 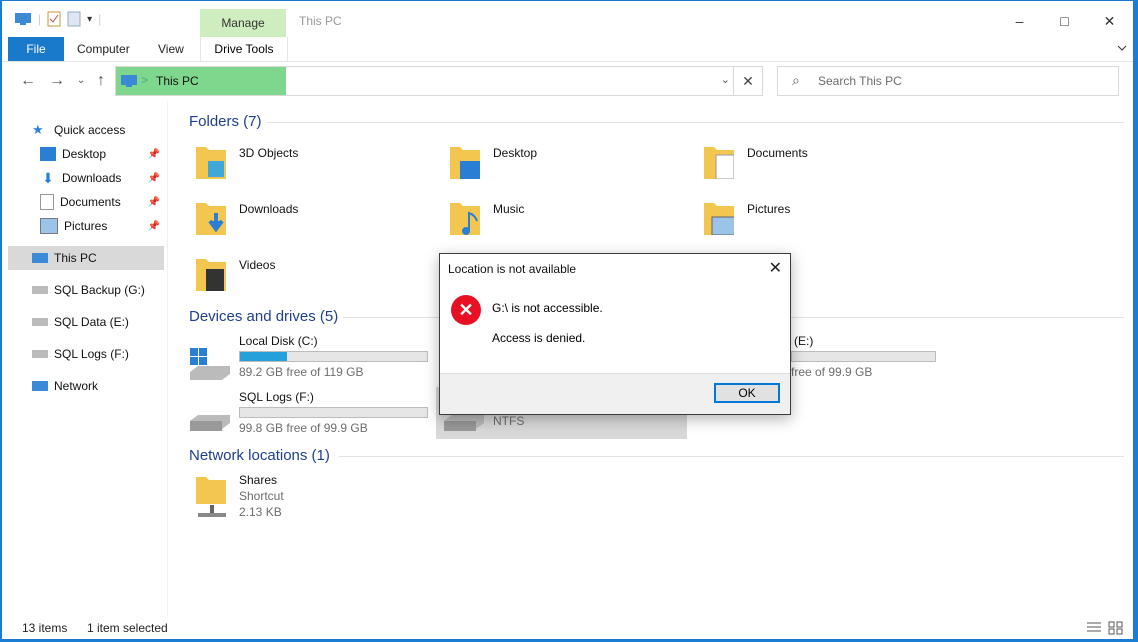 What do you see at coordinates (539, 338) in the screenshot?
I see `dialog-detail: Access is denied.` at bounding box center [539, 338].